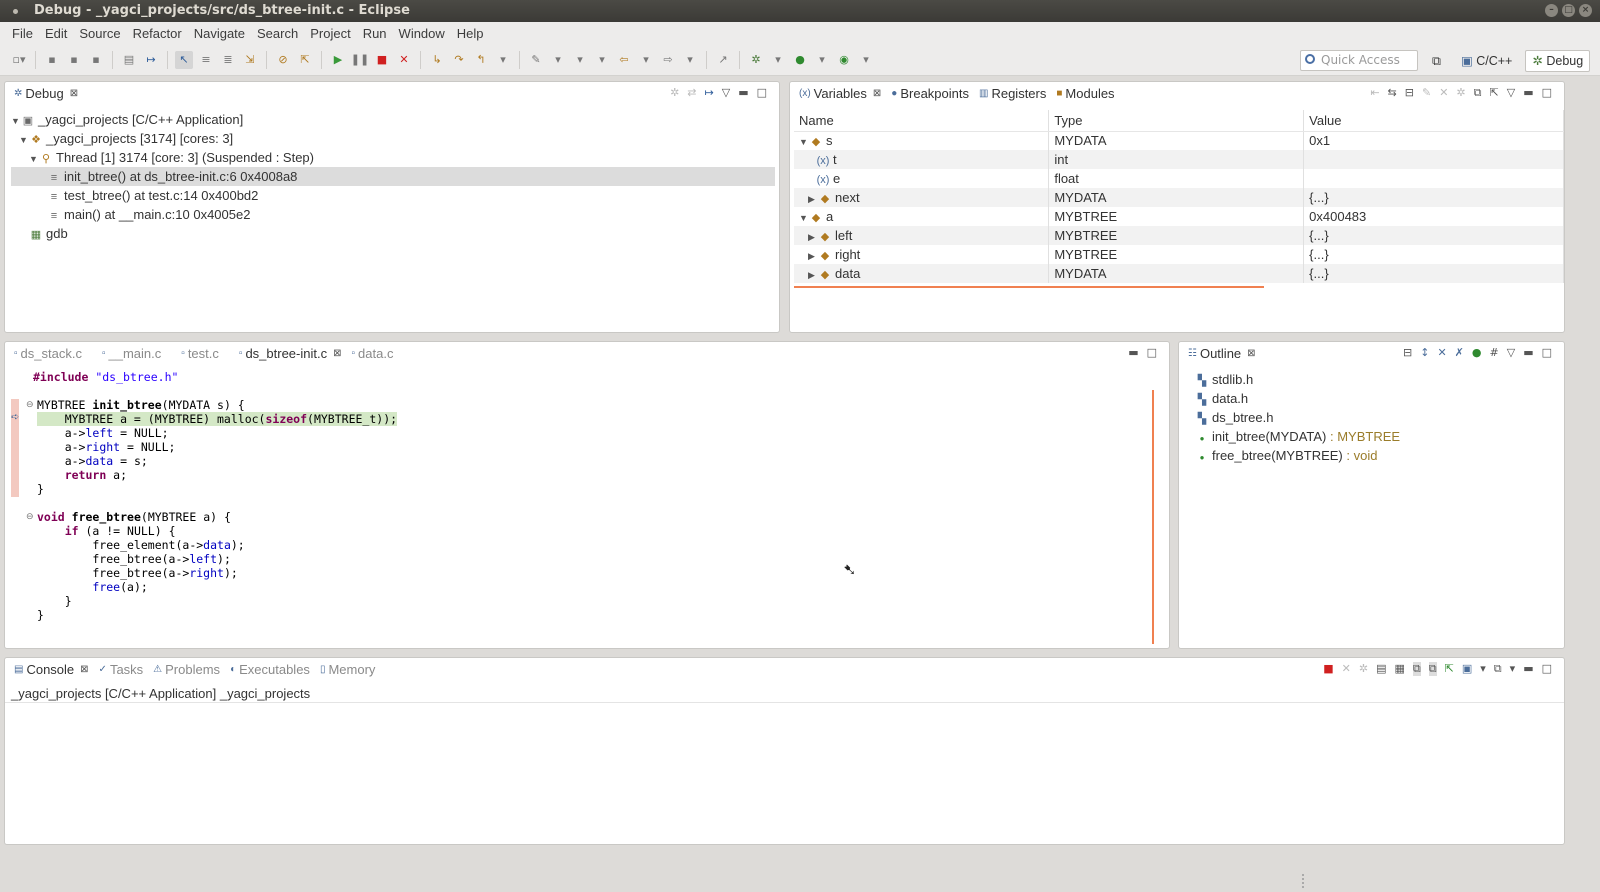  I want to click on column-name: Name, so click(922, 121).